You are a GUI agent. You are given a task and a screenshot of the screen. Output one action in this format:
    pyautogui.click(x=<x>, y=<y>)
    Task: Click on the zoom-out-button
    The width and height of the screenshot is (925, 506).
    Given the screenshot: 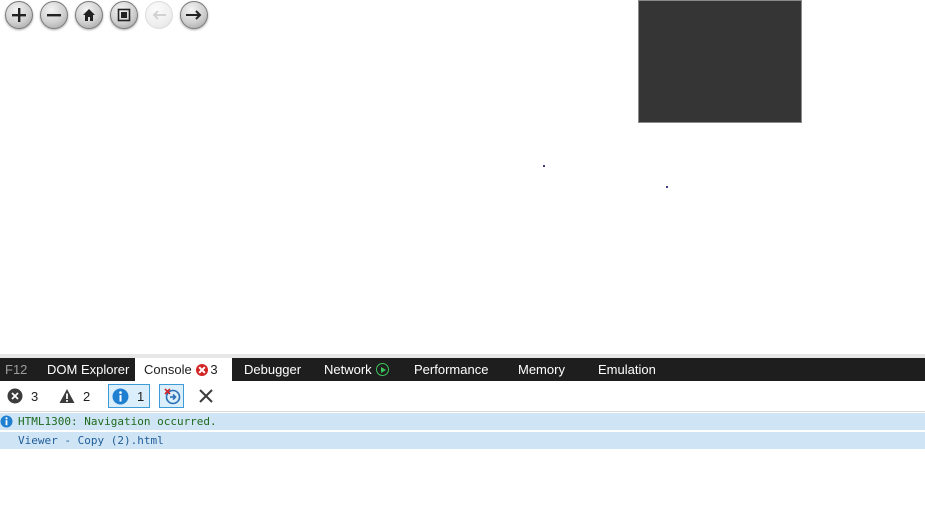 What is the action you would take?
    pyautogui.click(x=54, y=15)
    